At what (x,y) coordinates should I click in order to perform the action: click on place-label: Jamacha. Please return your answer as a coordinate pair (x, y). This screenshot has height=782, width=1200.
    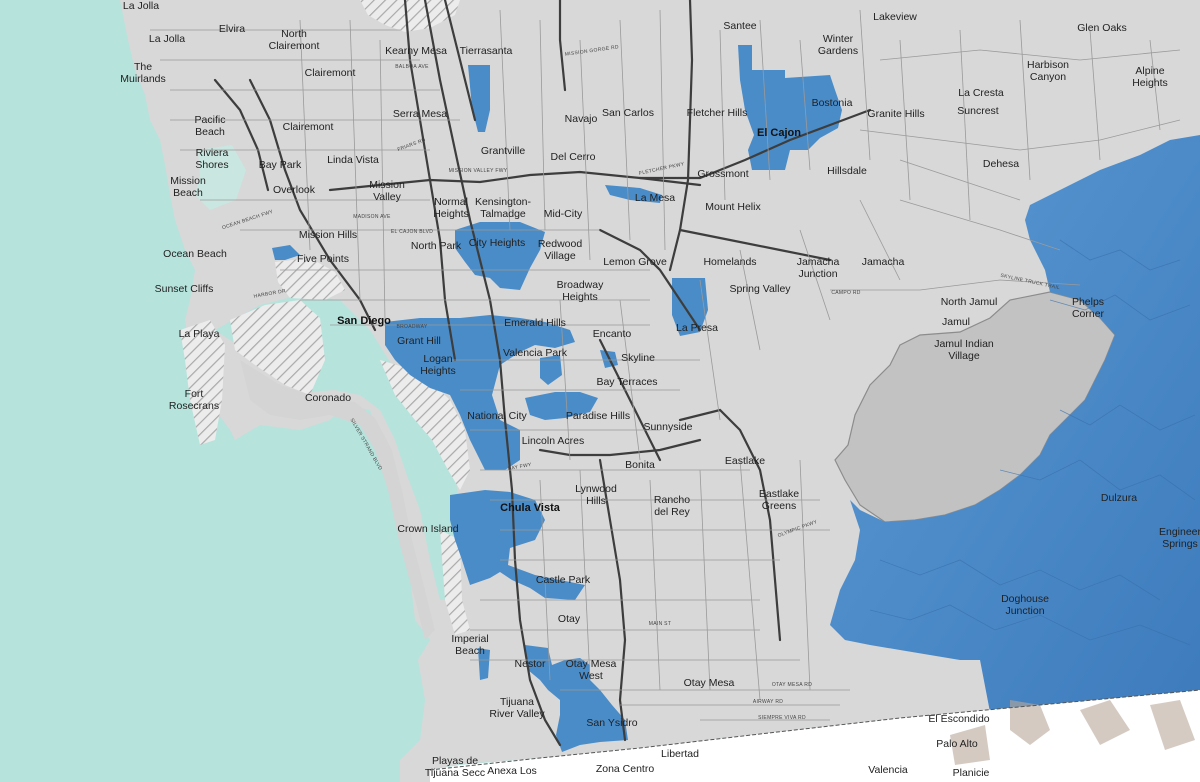
    Looking at the image, I should click on (883, 262).